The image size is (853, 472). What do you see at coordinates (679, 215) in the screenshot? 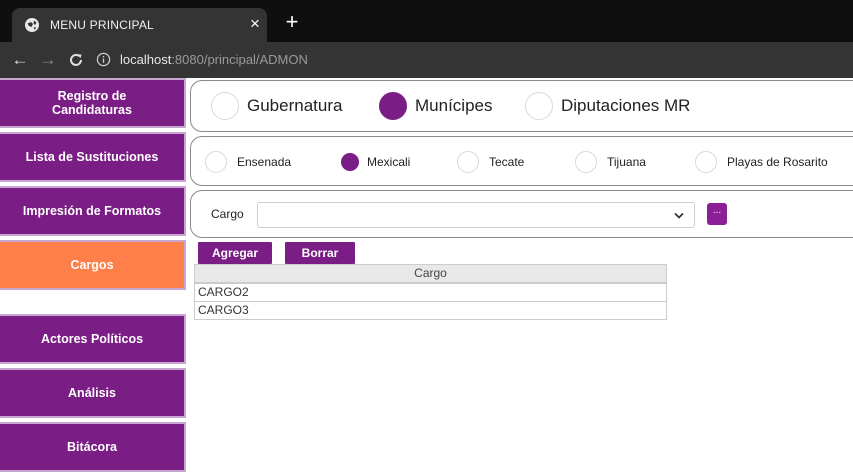
I see `chevron-down-icon` at bounding box center [679, 215].